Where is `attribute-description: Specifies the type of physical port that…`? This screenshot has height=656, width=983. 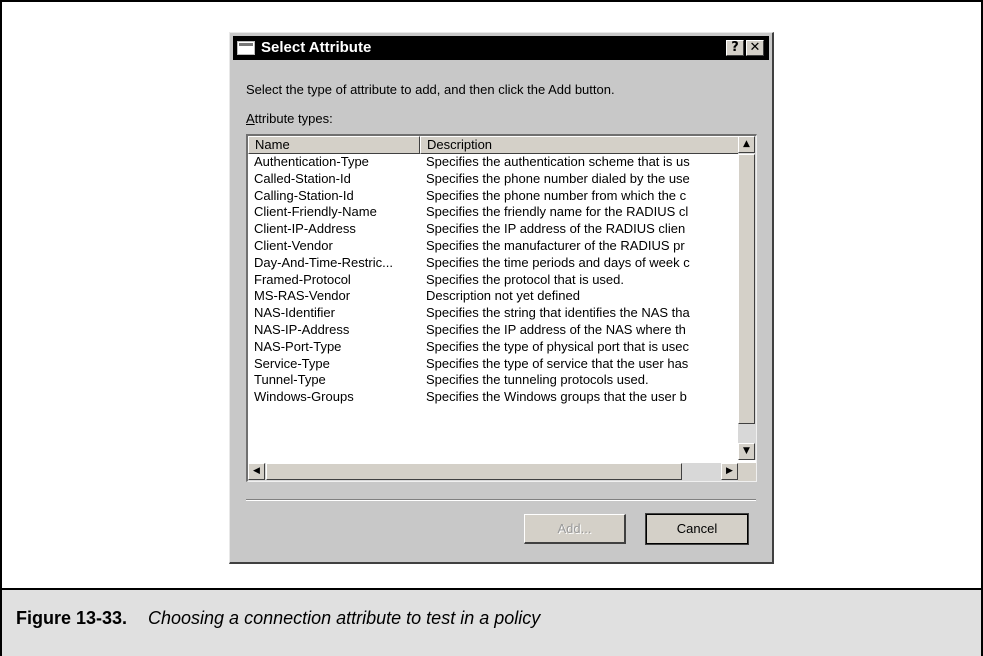
attribute-description: Specifies the type of physical port that… is located at coordinates (558, 346).